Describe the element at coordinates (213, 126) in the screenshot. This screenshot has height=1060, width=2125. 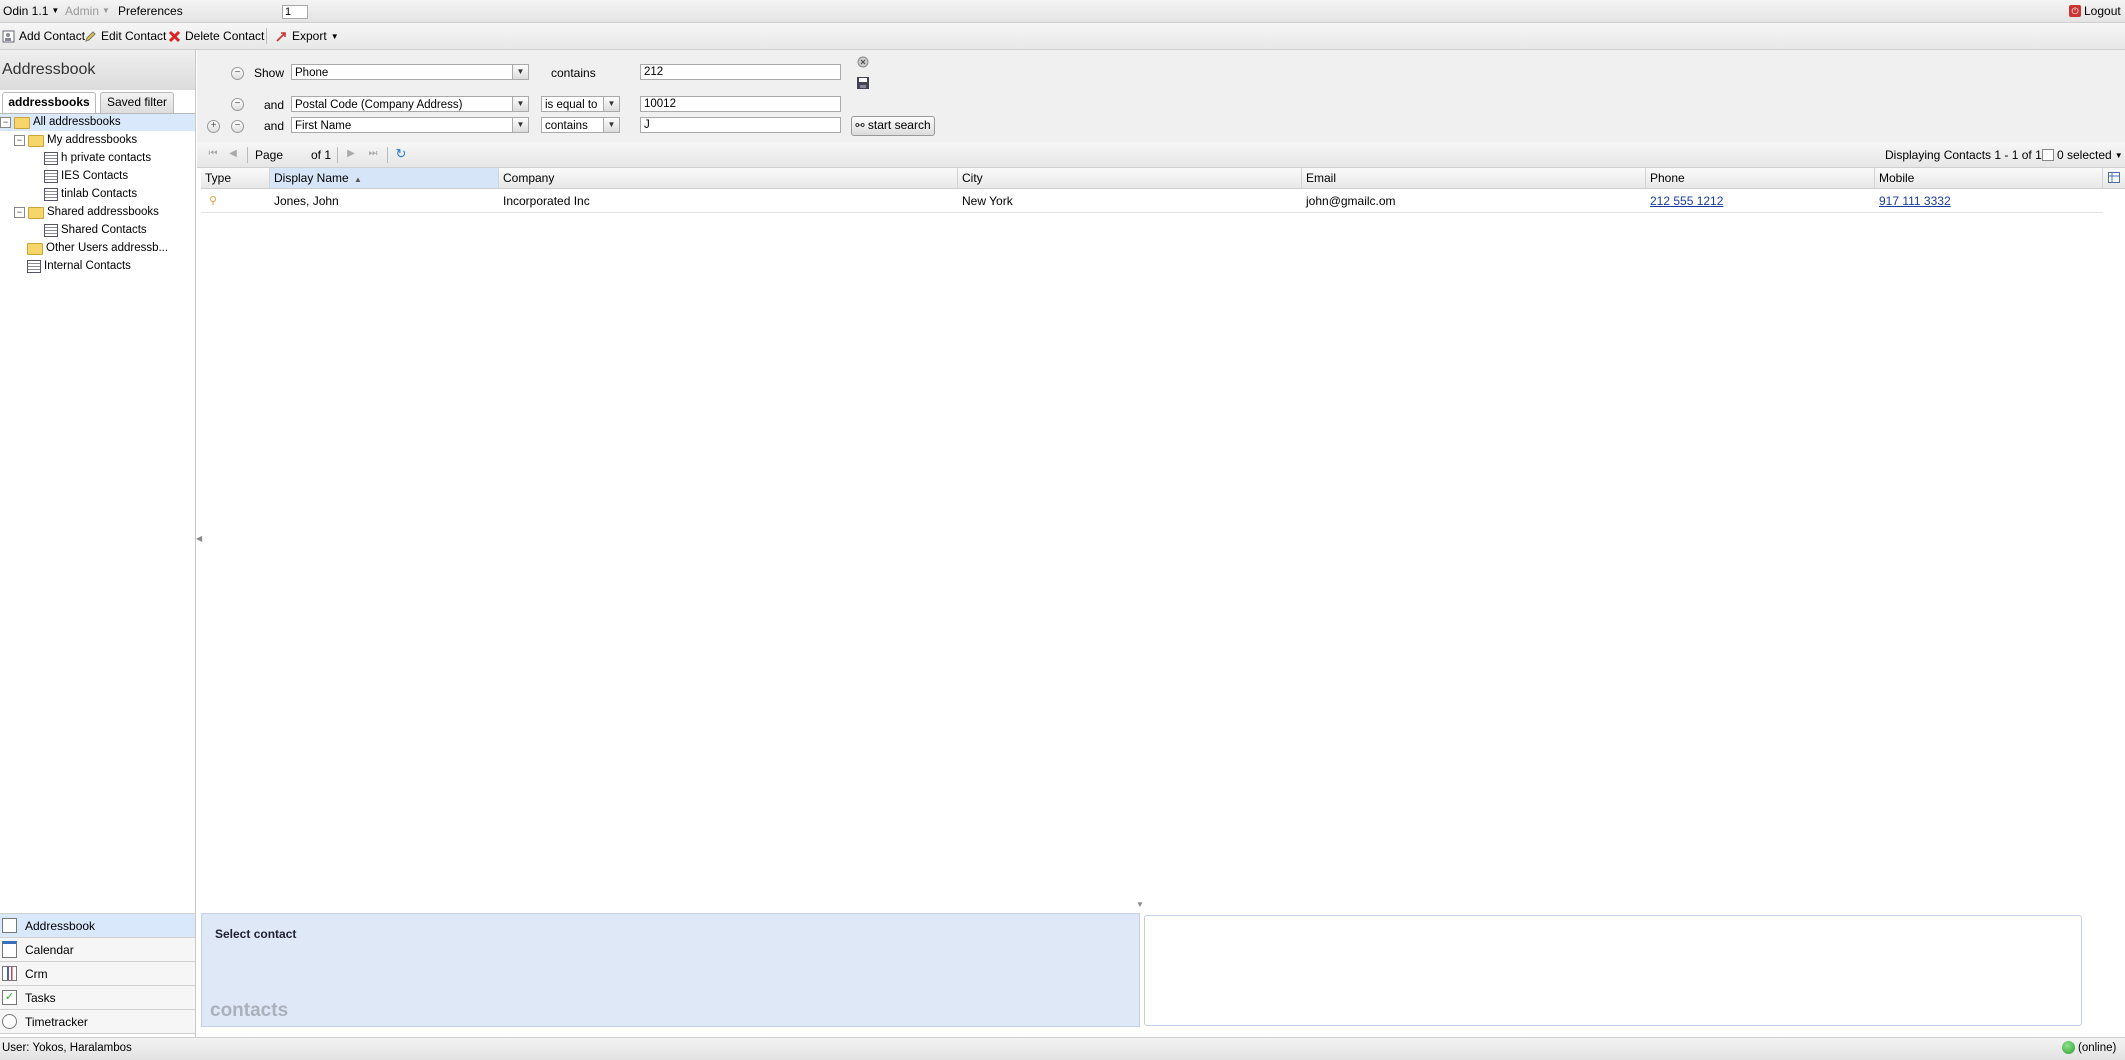
I see `add-filter-icon: +` at that location.